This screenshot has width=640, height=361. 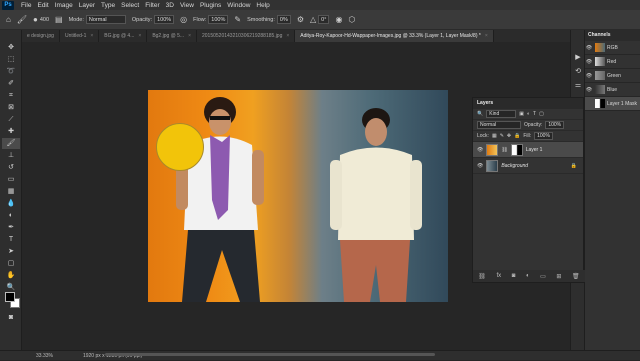 I want to click on layer-name: Background, so click(x=514, y=166).